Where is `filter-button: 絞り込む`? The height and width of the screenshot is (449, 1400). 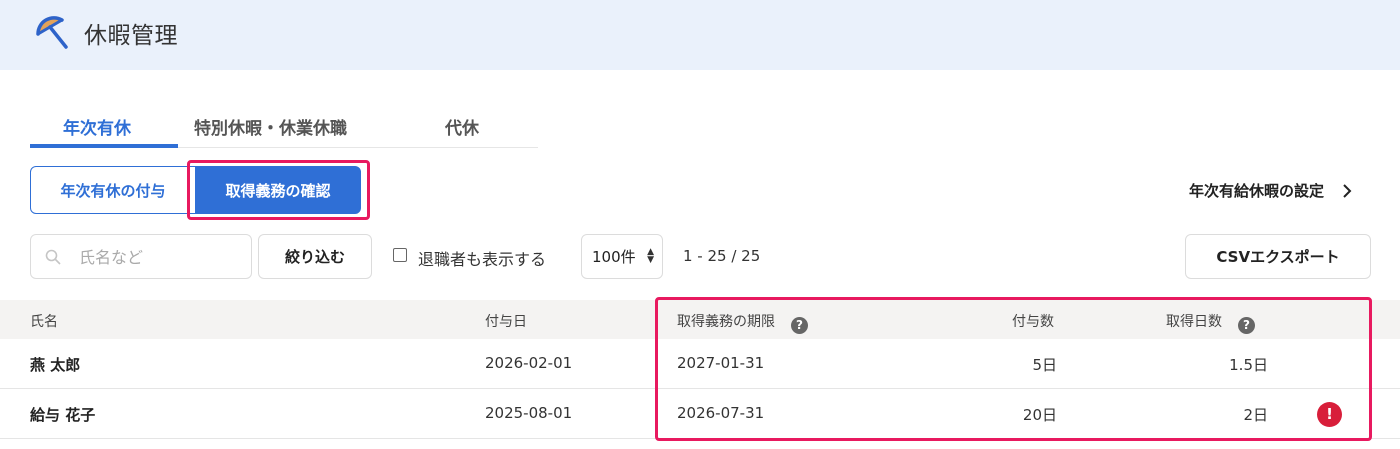 filter-button: 絞り込む is located at coordinates (315, 256).